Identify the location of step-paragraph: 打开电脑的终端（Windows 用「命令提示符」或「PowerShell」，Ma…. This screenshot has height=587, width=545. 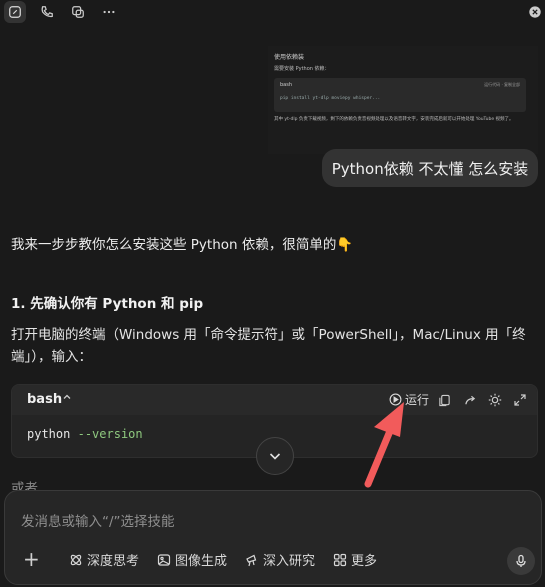
(268, 346).